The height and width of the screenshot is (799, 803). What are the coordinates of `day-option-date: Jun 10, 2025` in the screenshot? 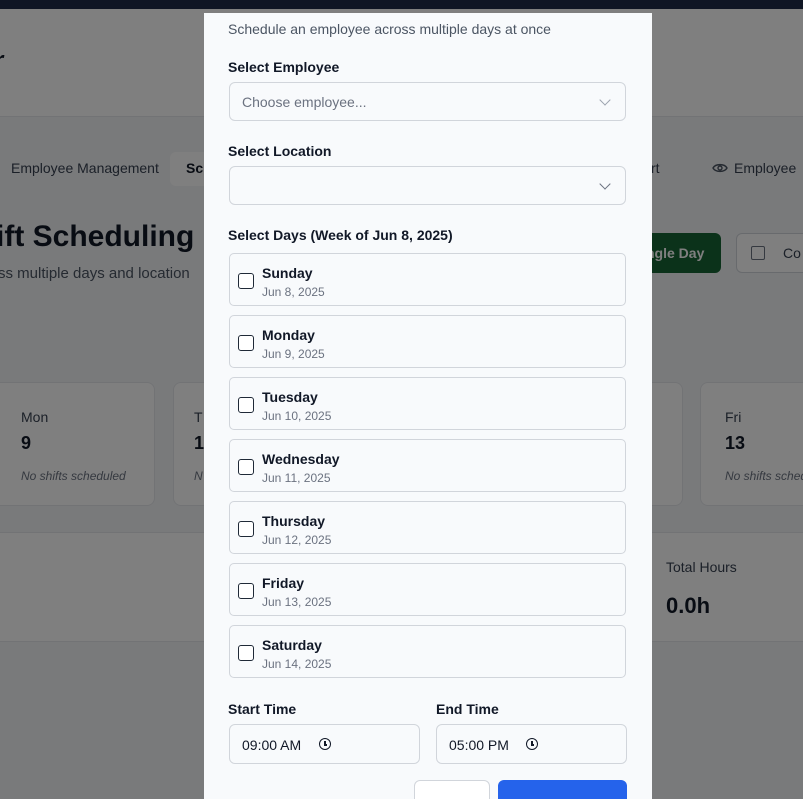 It's located at (297, 416).